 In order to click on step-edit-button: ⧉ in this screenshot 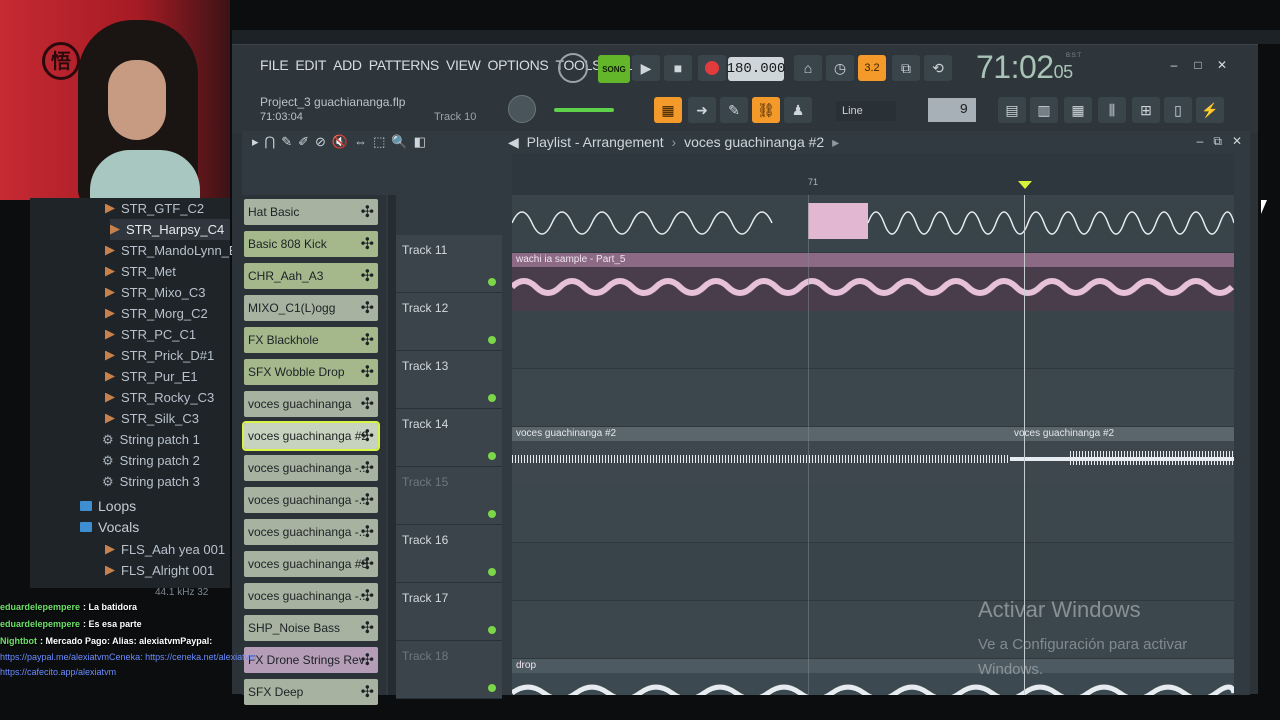, I will do `click(906, 68)`.